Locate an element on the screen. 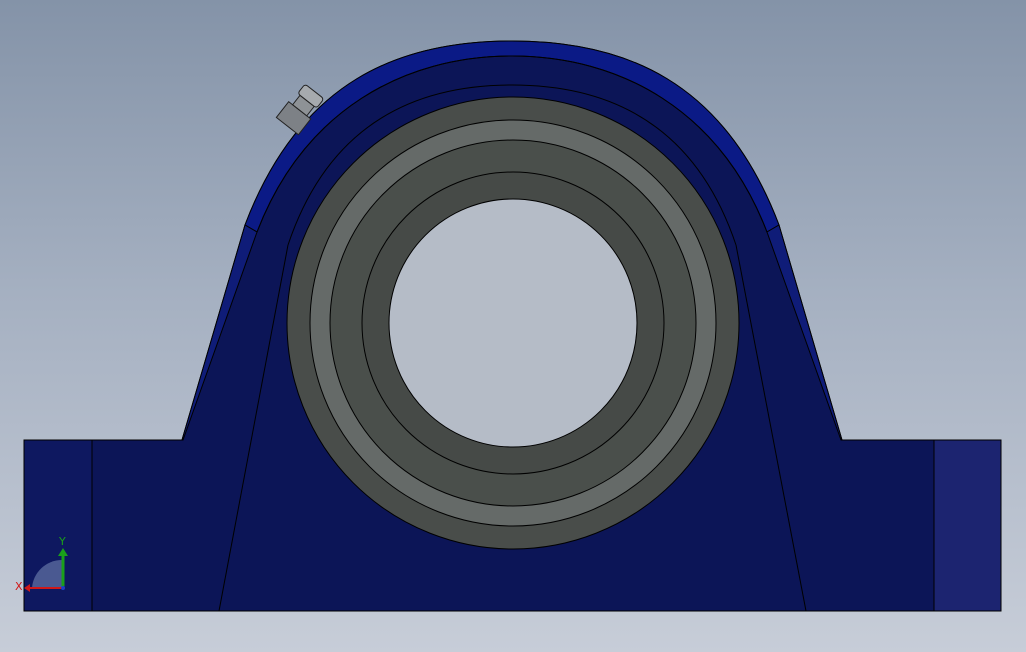 The height and width of the screenshot is (652, 1026). triad-y-label: Y is located at coordinates (62, 541).